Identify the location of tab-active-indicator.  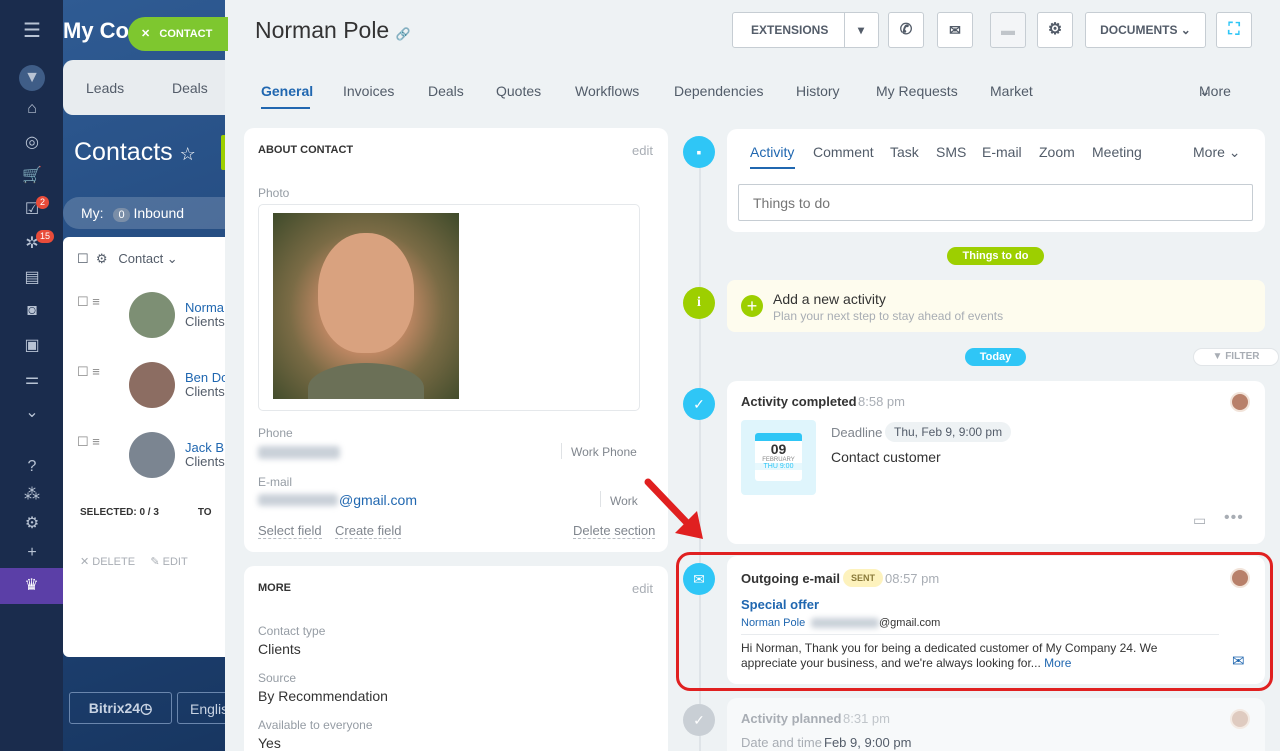
(285, 108).